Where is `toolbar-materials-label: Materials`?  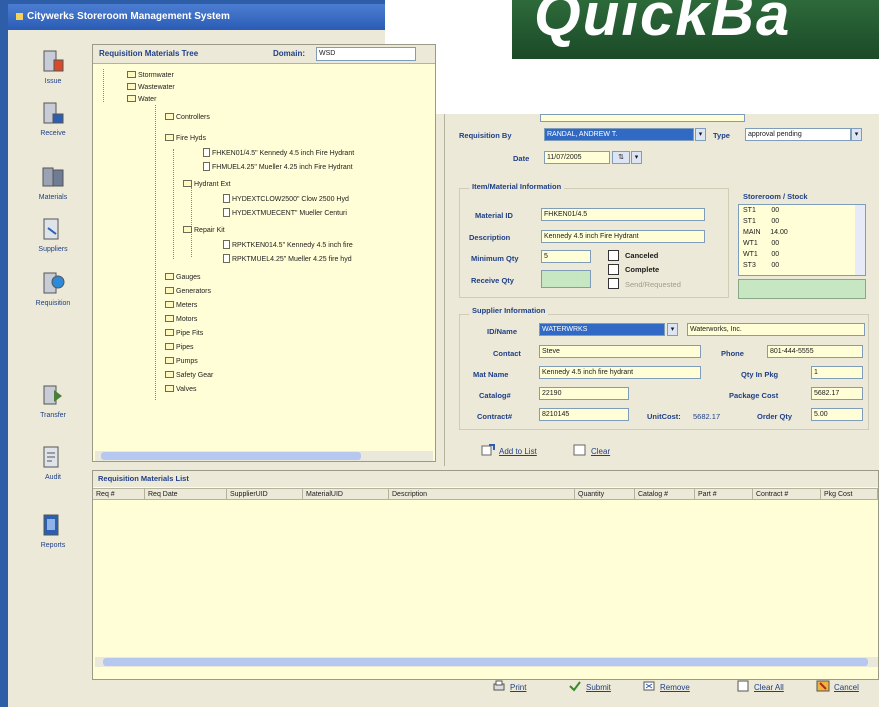 toolbar-materials-label: Materials is located at coordinates (53, 197).